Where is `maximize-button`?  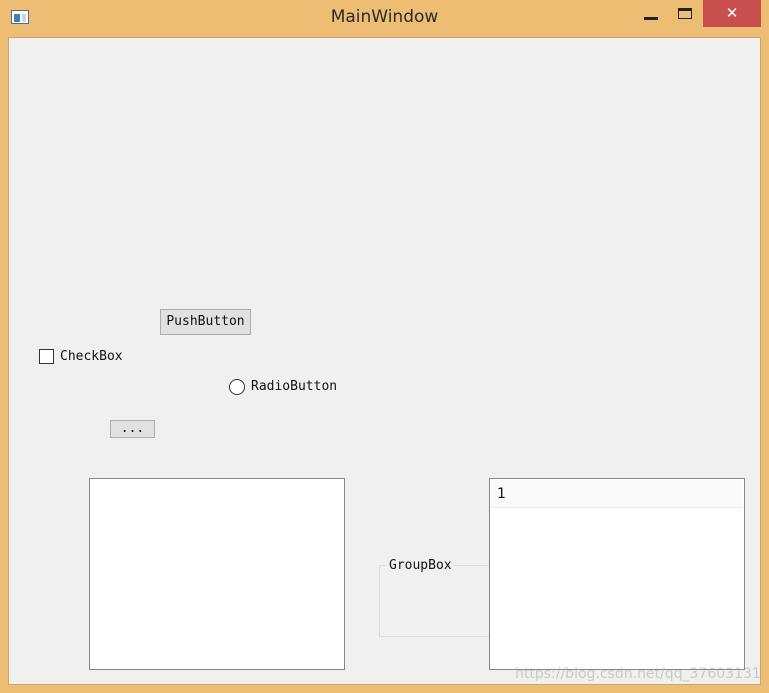
maximize-button is located at coordinates (685, 13).